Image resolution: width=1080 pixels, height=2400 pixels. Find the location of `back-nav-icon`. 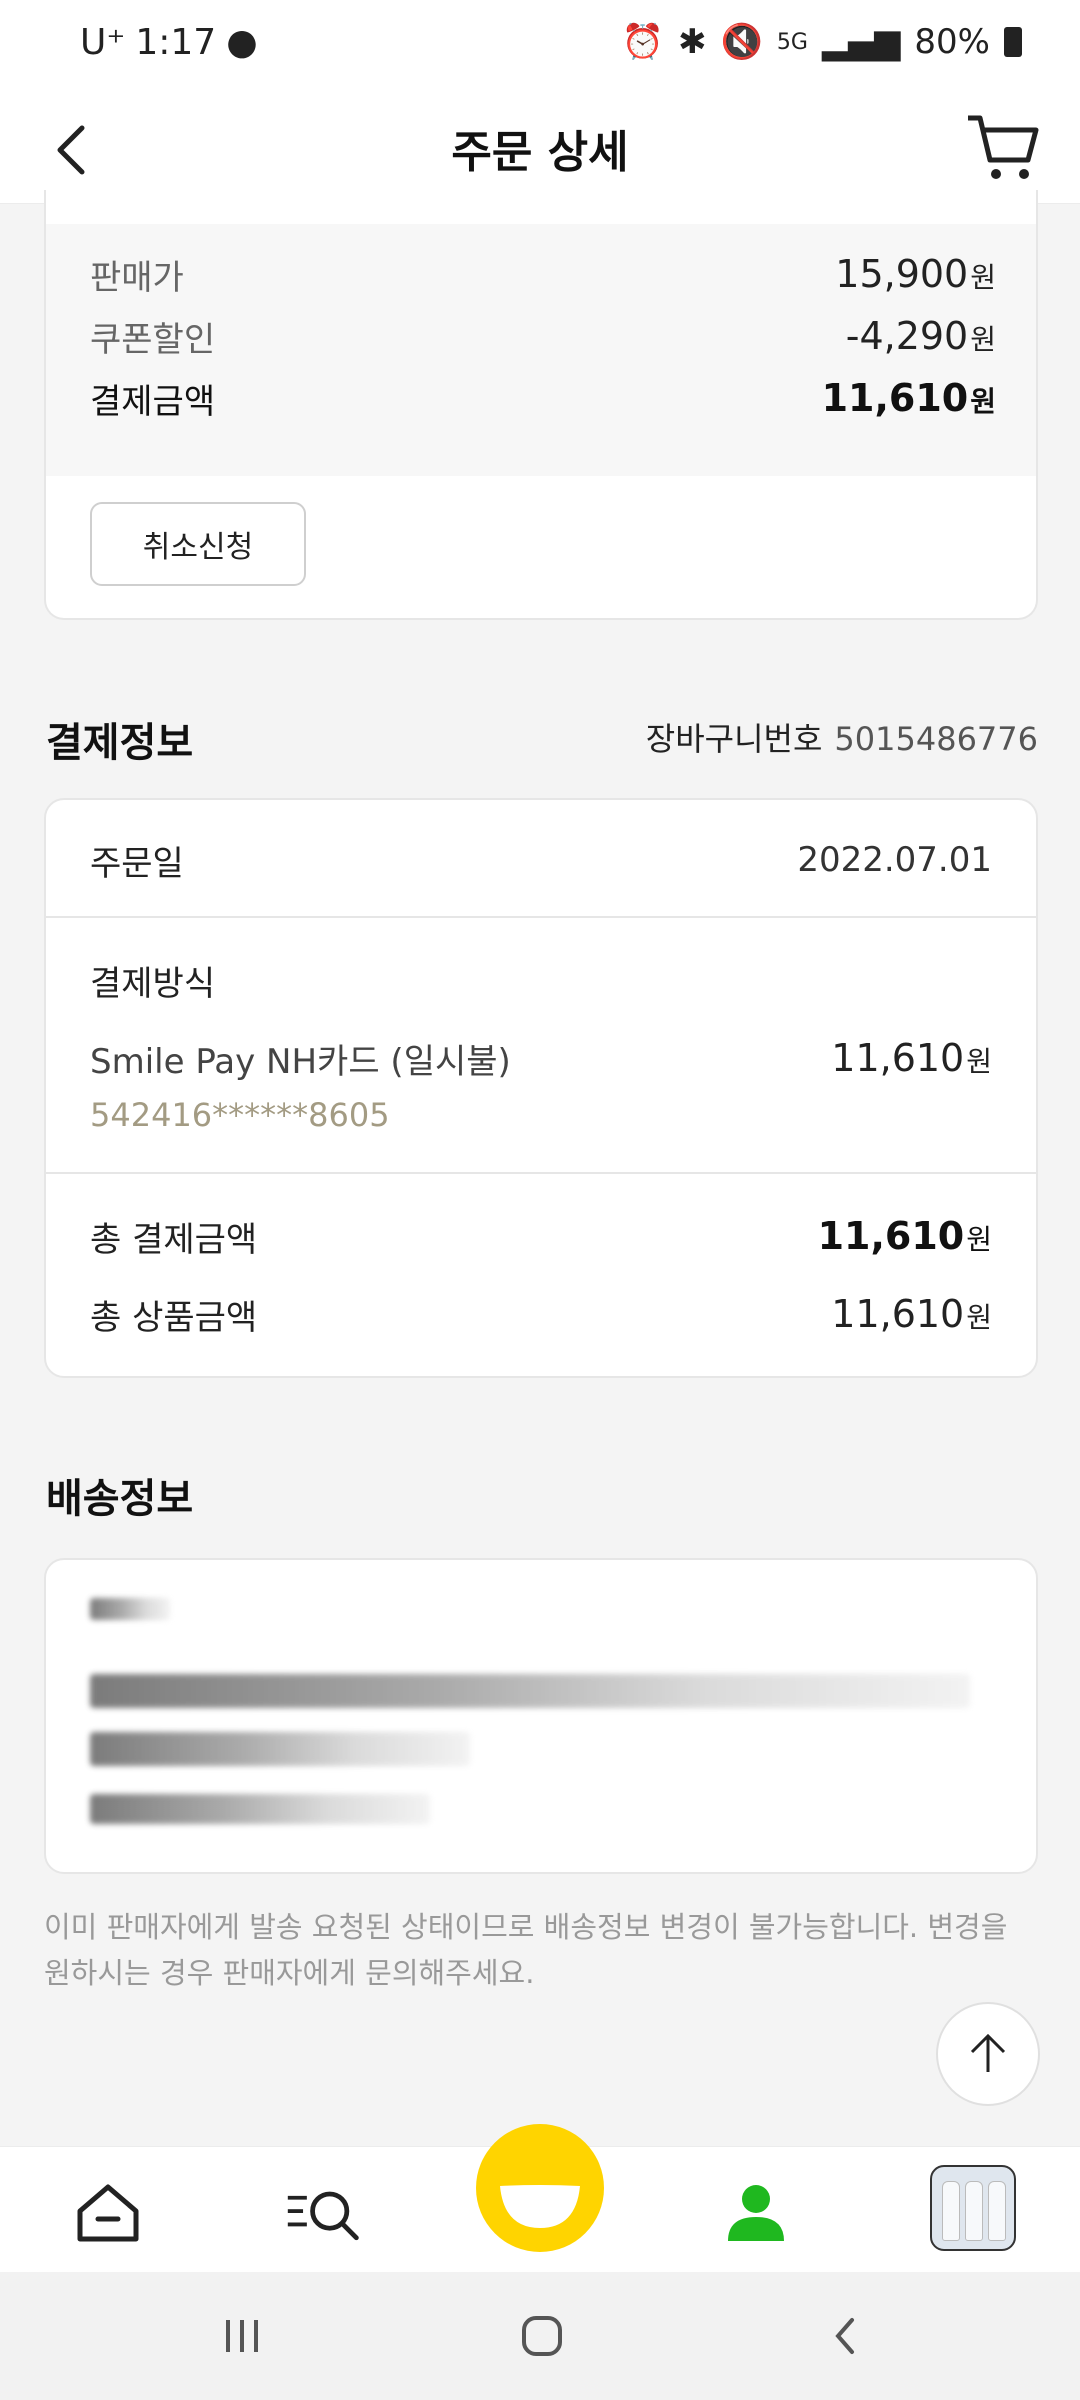

back-nav-icon is located at coordinates (844, 2336).